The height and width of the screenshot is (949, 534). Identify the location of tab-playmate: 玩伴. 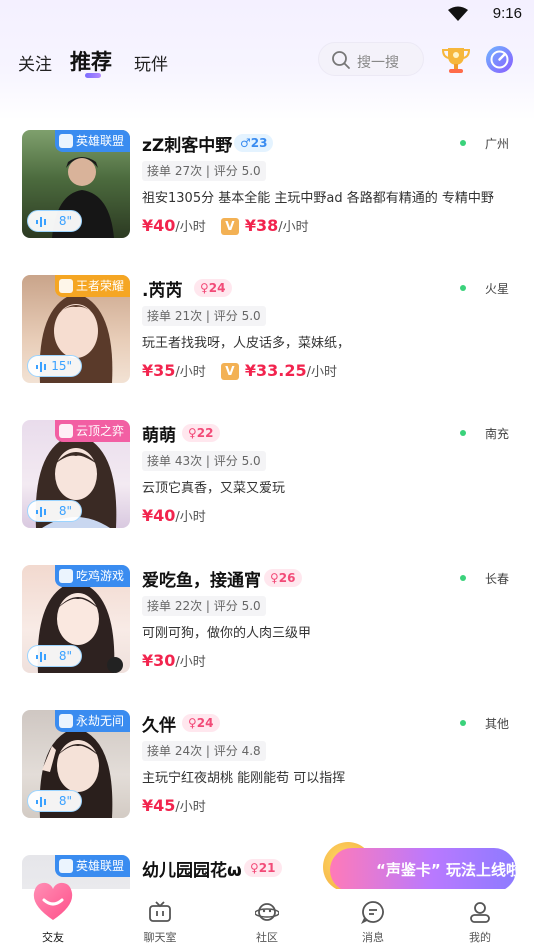
(151, 62).